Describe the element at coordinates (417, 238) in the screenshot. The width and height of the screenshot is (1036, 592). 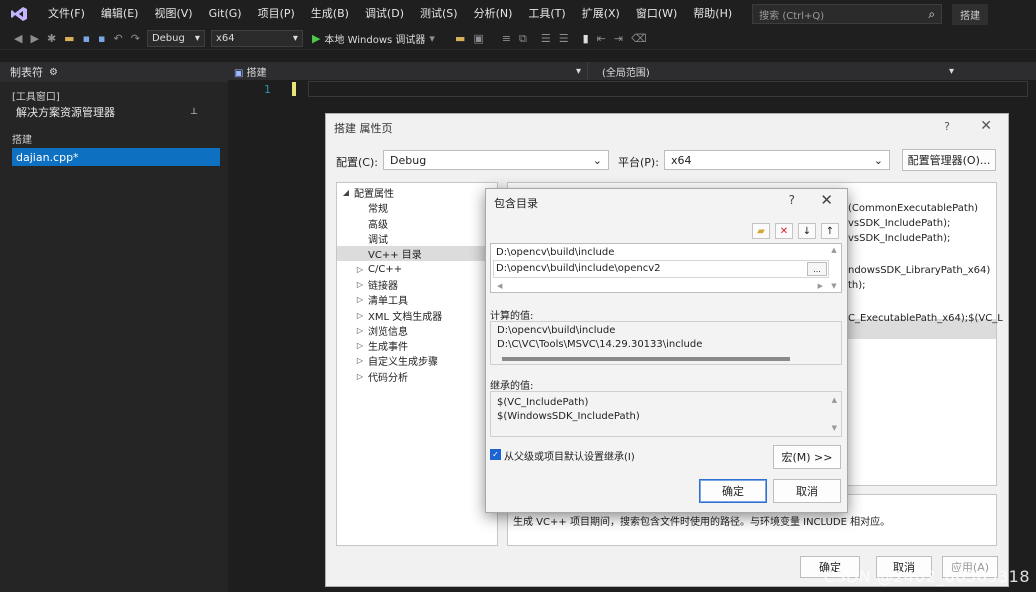
I see `tree-node: 调试` at that location.